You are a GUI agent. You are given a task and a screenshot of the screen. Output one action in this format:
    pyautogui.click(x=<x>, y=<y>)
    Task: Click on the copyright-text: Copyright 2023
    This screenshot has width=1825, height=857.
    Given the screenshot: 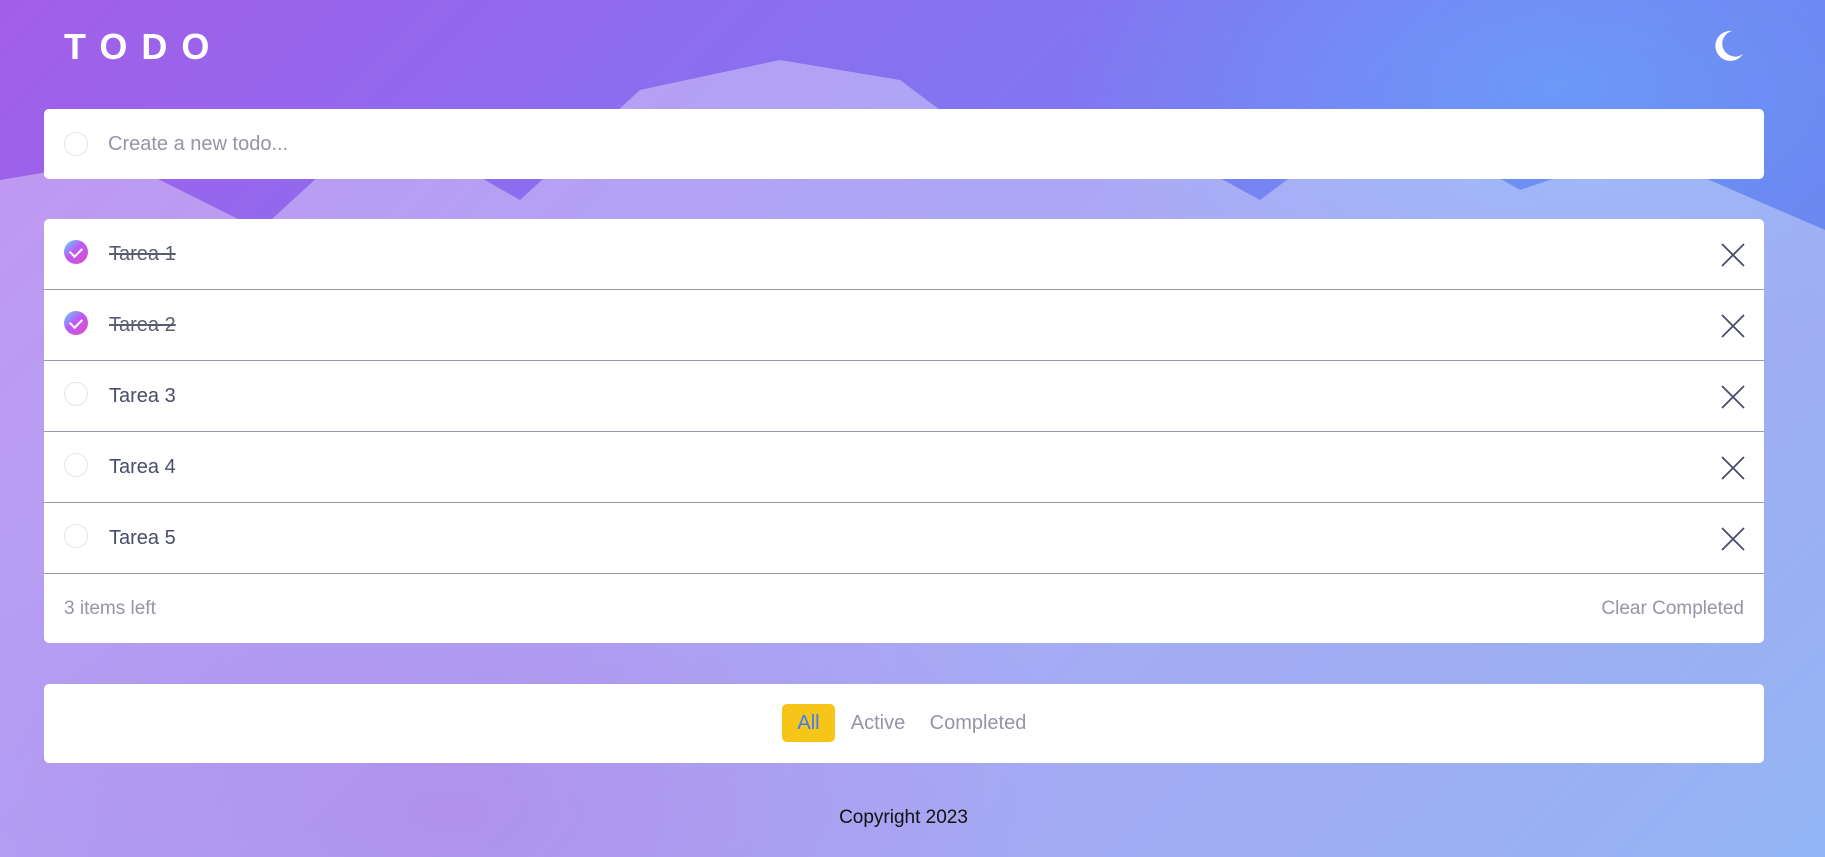 What is the action you would take?
    pyautogui.click(x=903, y=817)
    